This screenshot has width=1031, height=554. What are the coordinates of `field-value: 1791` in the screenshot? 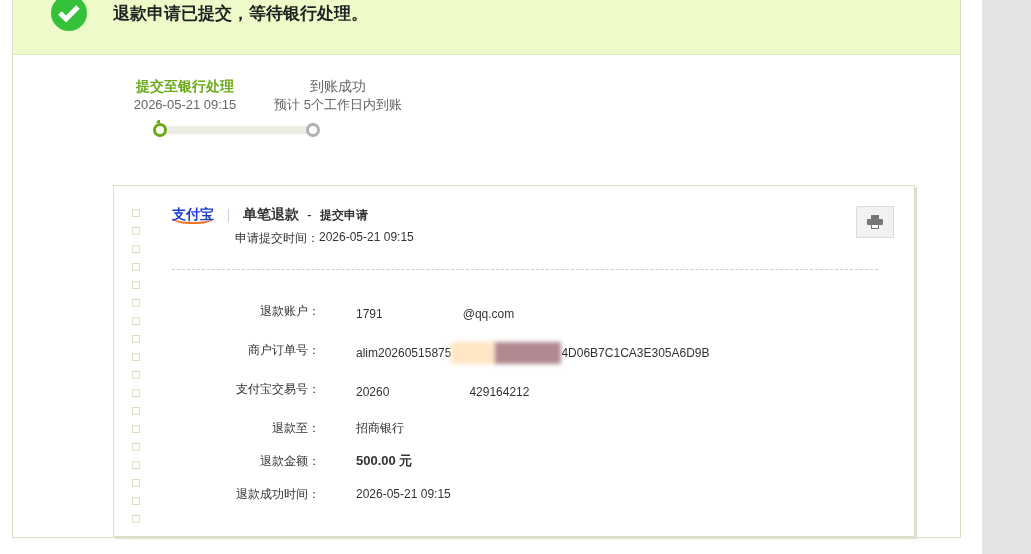 It's located at (369, 314).